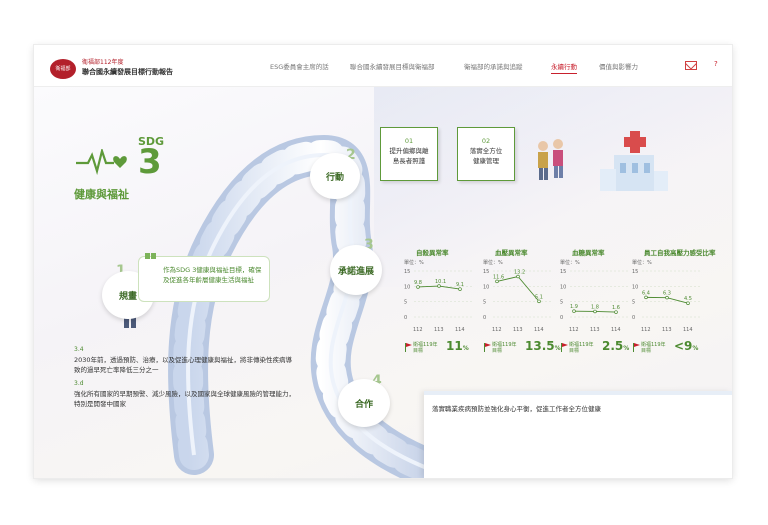  Describe the element at coordinates (716, 64) in the screenshot. I see `help-icon: ?` at that location.